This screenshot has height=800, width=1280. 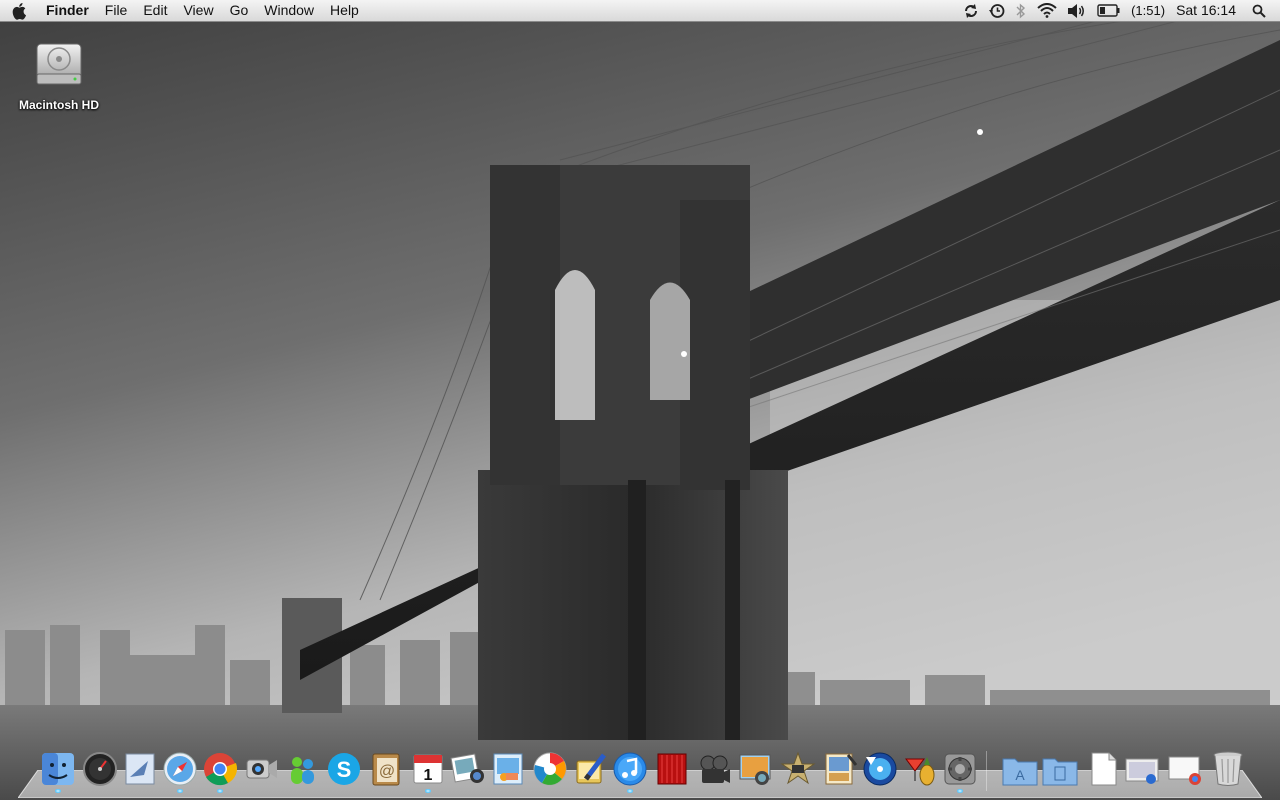 I want to click on mail-icon, so click(x=140, y=765).